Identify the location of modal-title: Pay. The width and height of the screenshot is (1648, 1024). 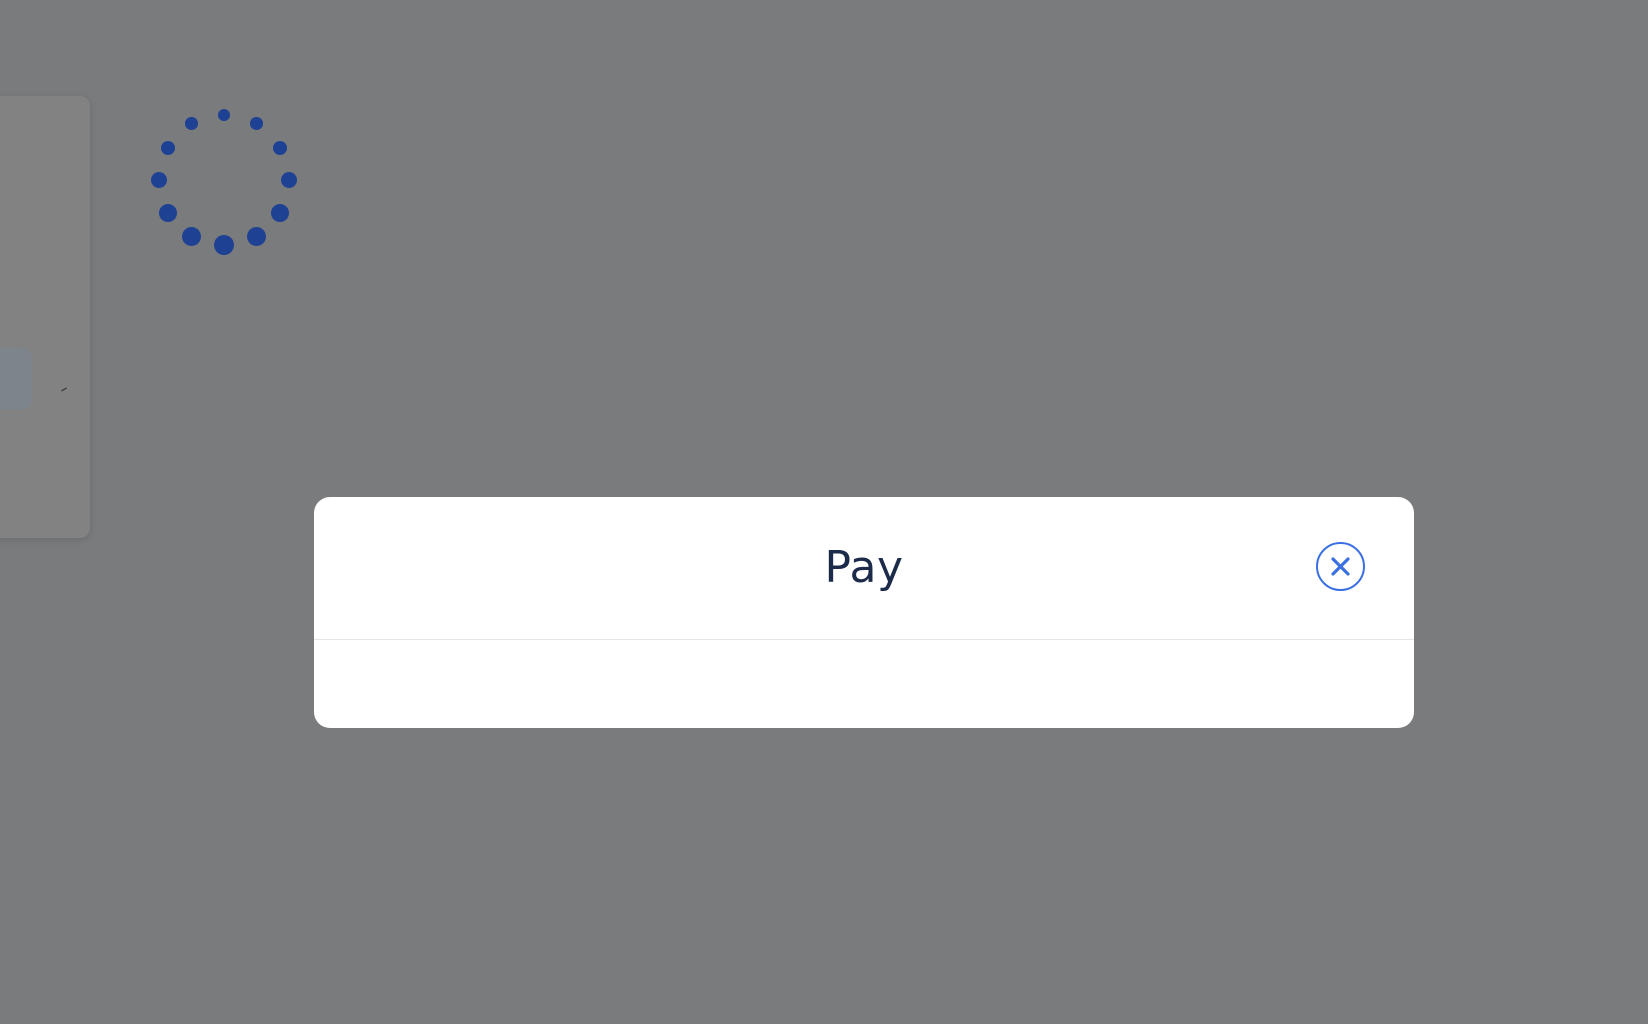
(864, 567).